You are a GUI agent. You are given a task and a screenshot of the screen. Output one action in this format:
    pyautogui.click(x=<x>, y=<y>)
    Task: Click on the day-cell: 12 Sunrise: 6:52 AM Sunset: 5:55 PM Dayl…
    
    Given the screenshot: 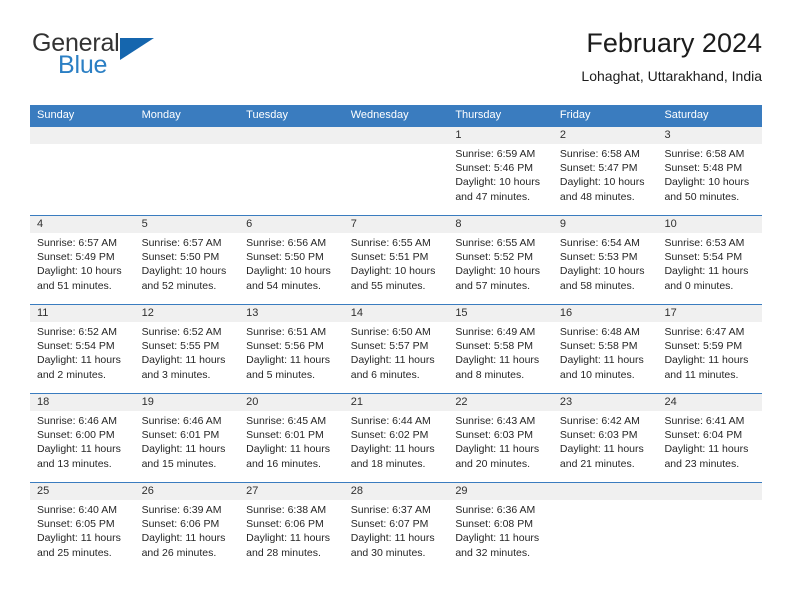 What is the action you would take?
    pyautogui.click(x=187, y=349)
    